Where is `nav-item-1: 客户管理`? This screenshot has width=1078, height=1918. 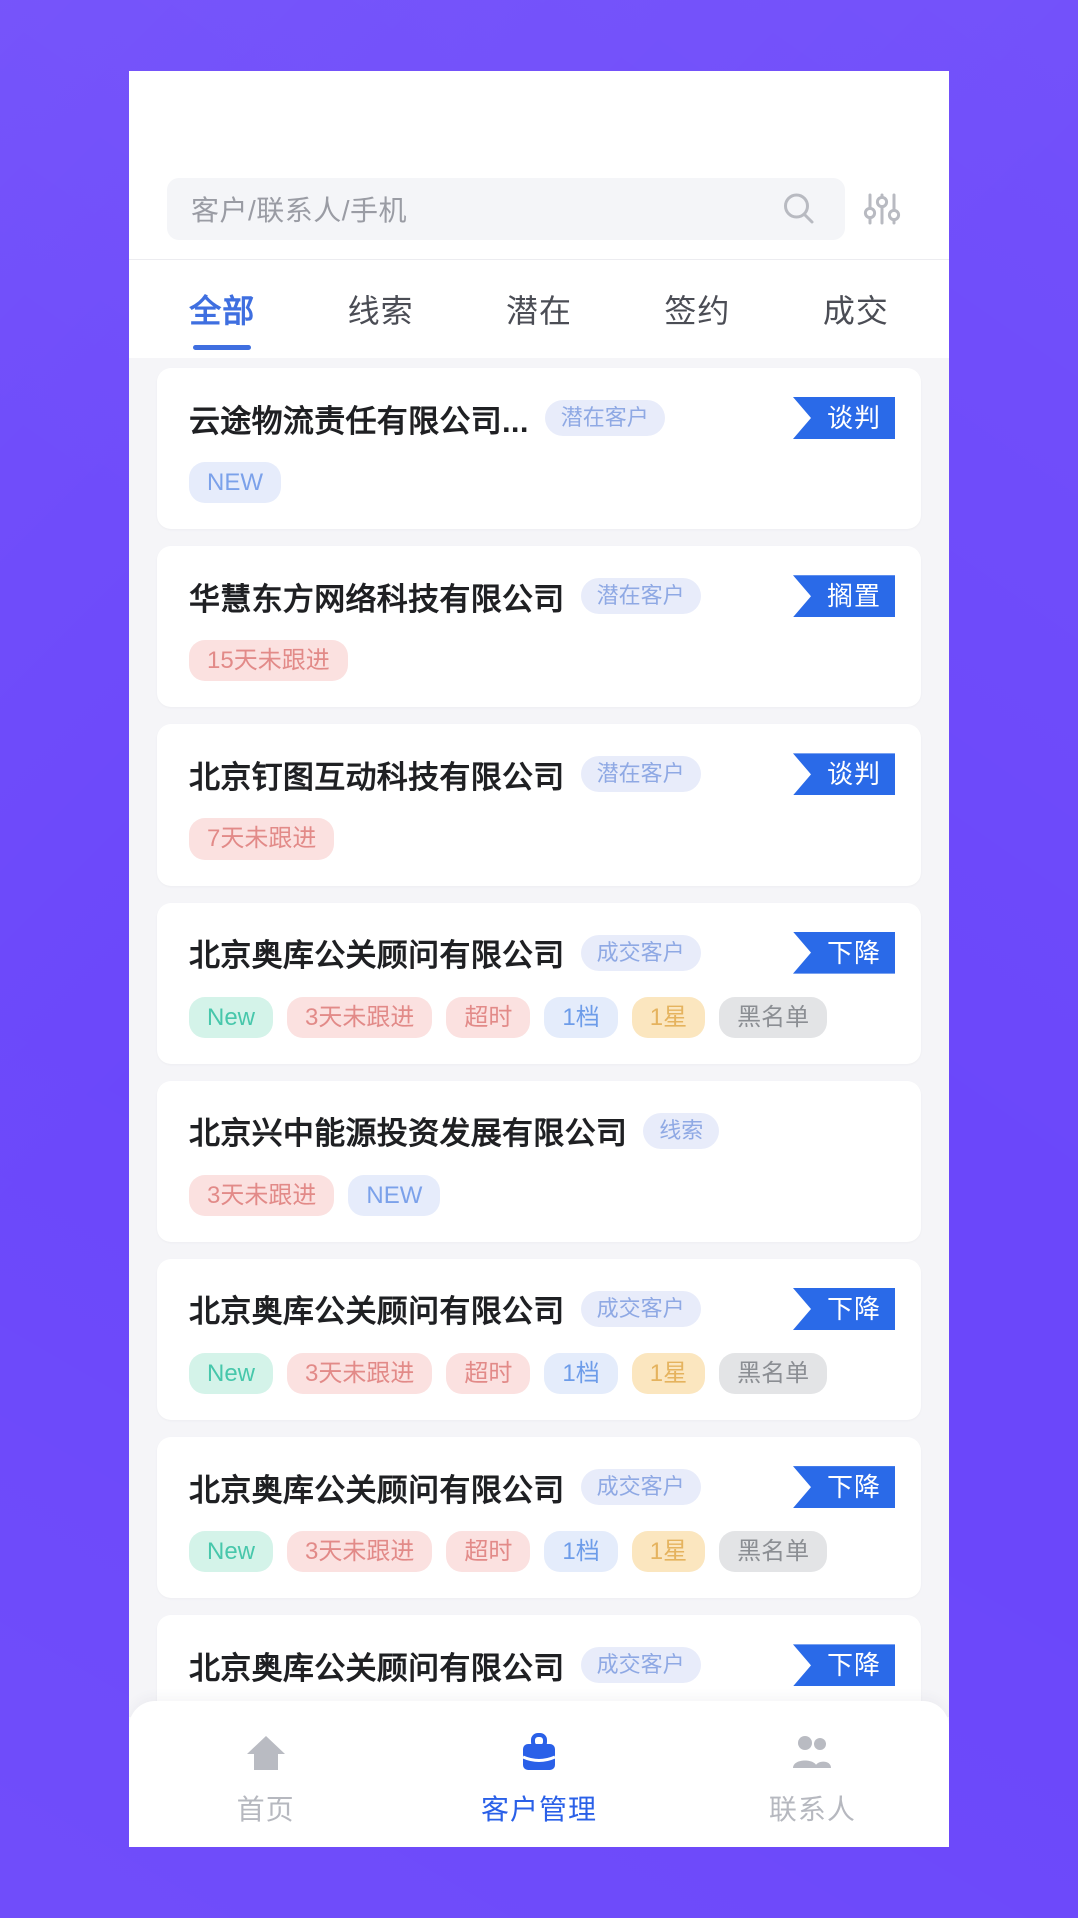 nav-item-1: 客户管理 is located at coordinates (538, 1774).